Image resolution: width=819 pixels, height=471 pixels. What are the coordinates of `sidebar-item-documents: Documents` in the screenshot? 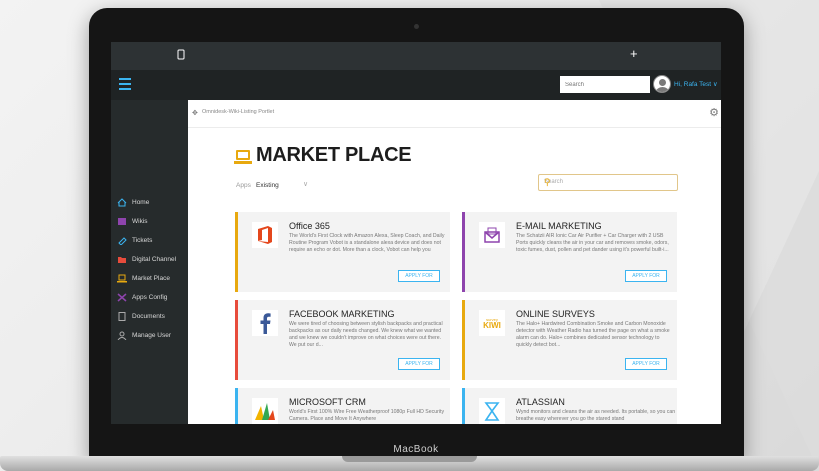 It's located at (141, 316).